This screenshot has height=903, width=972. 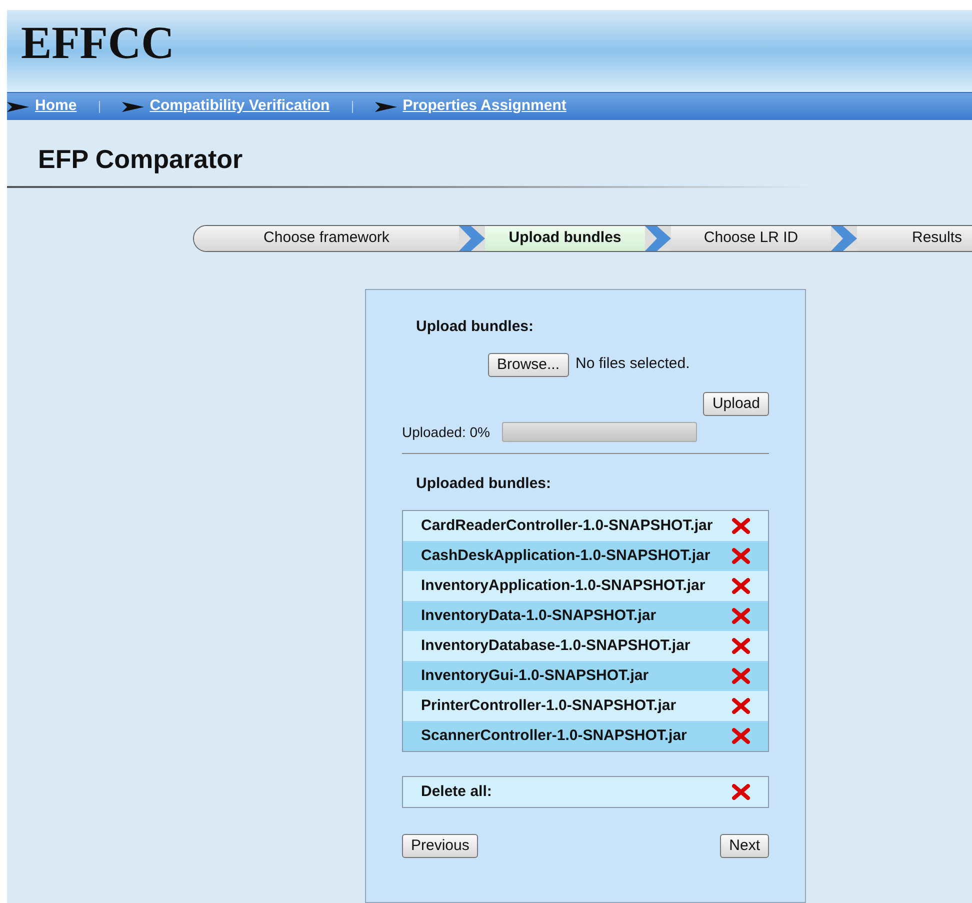 I want to click on bundle-name: InventoryGui-1.0-SNAPSHOT.jar, so click(x=535, y=676).